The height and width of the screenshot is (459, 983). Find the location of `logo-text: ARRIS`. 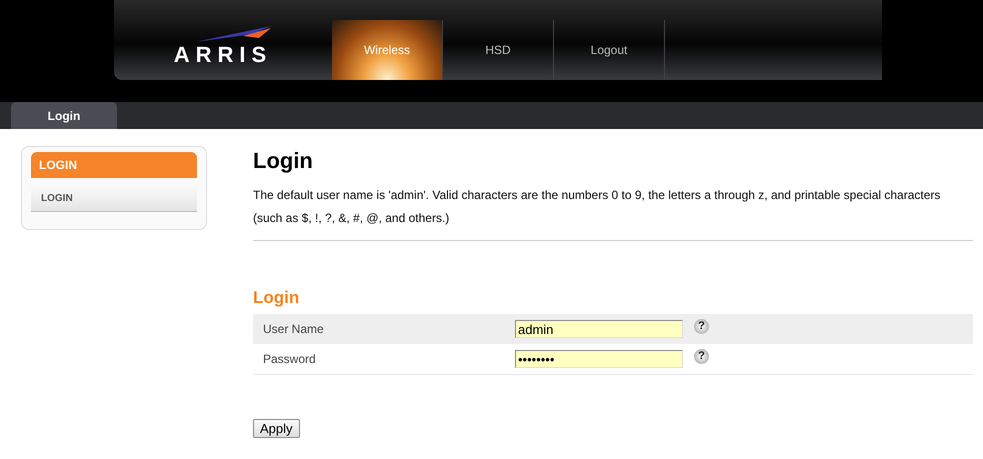

logo-text: ARRIS is located at coordinates (223, 55).